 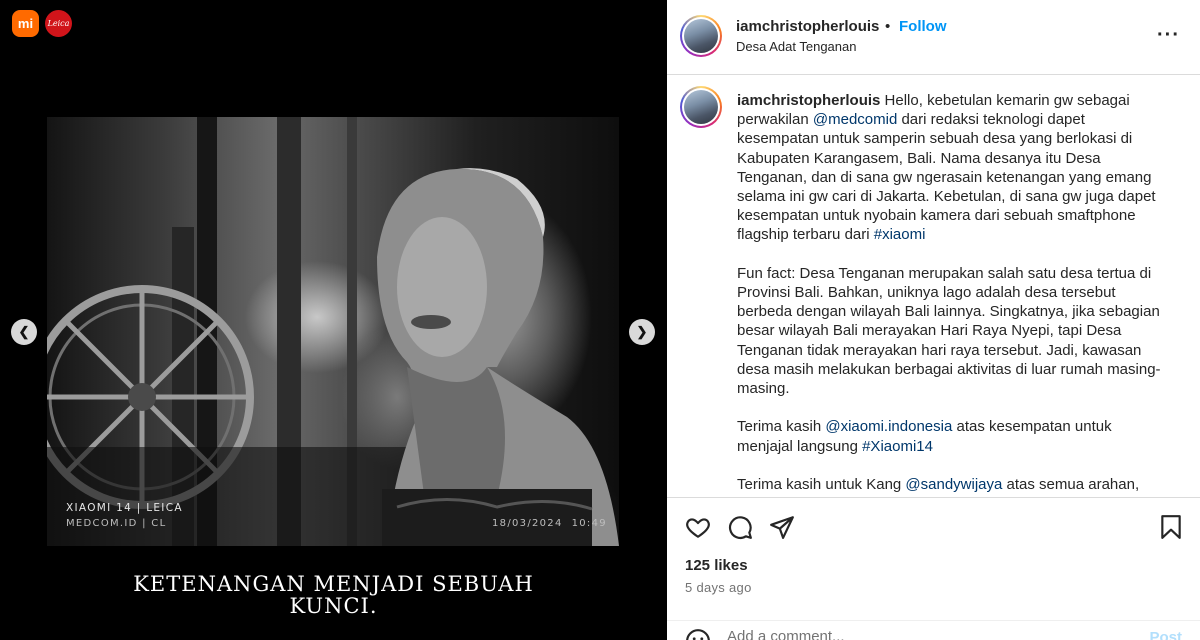 What do you see at coordinates (888, 426) in the screenshot?
I see `mention-xiaomi-indonesia: @xiaomi.indonesia` at bounding box center [888, 426].